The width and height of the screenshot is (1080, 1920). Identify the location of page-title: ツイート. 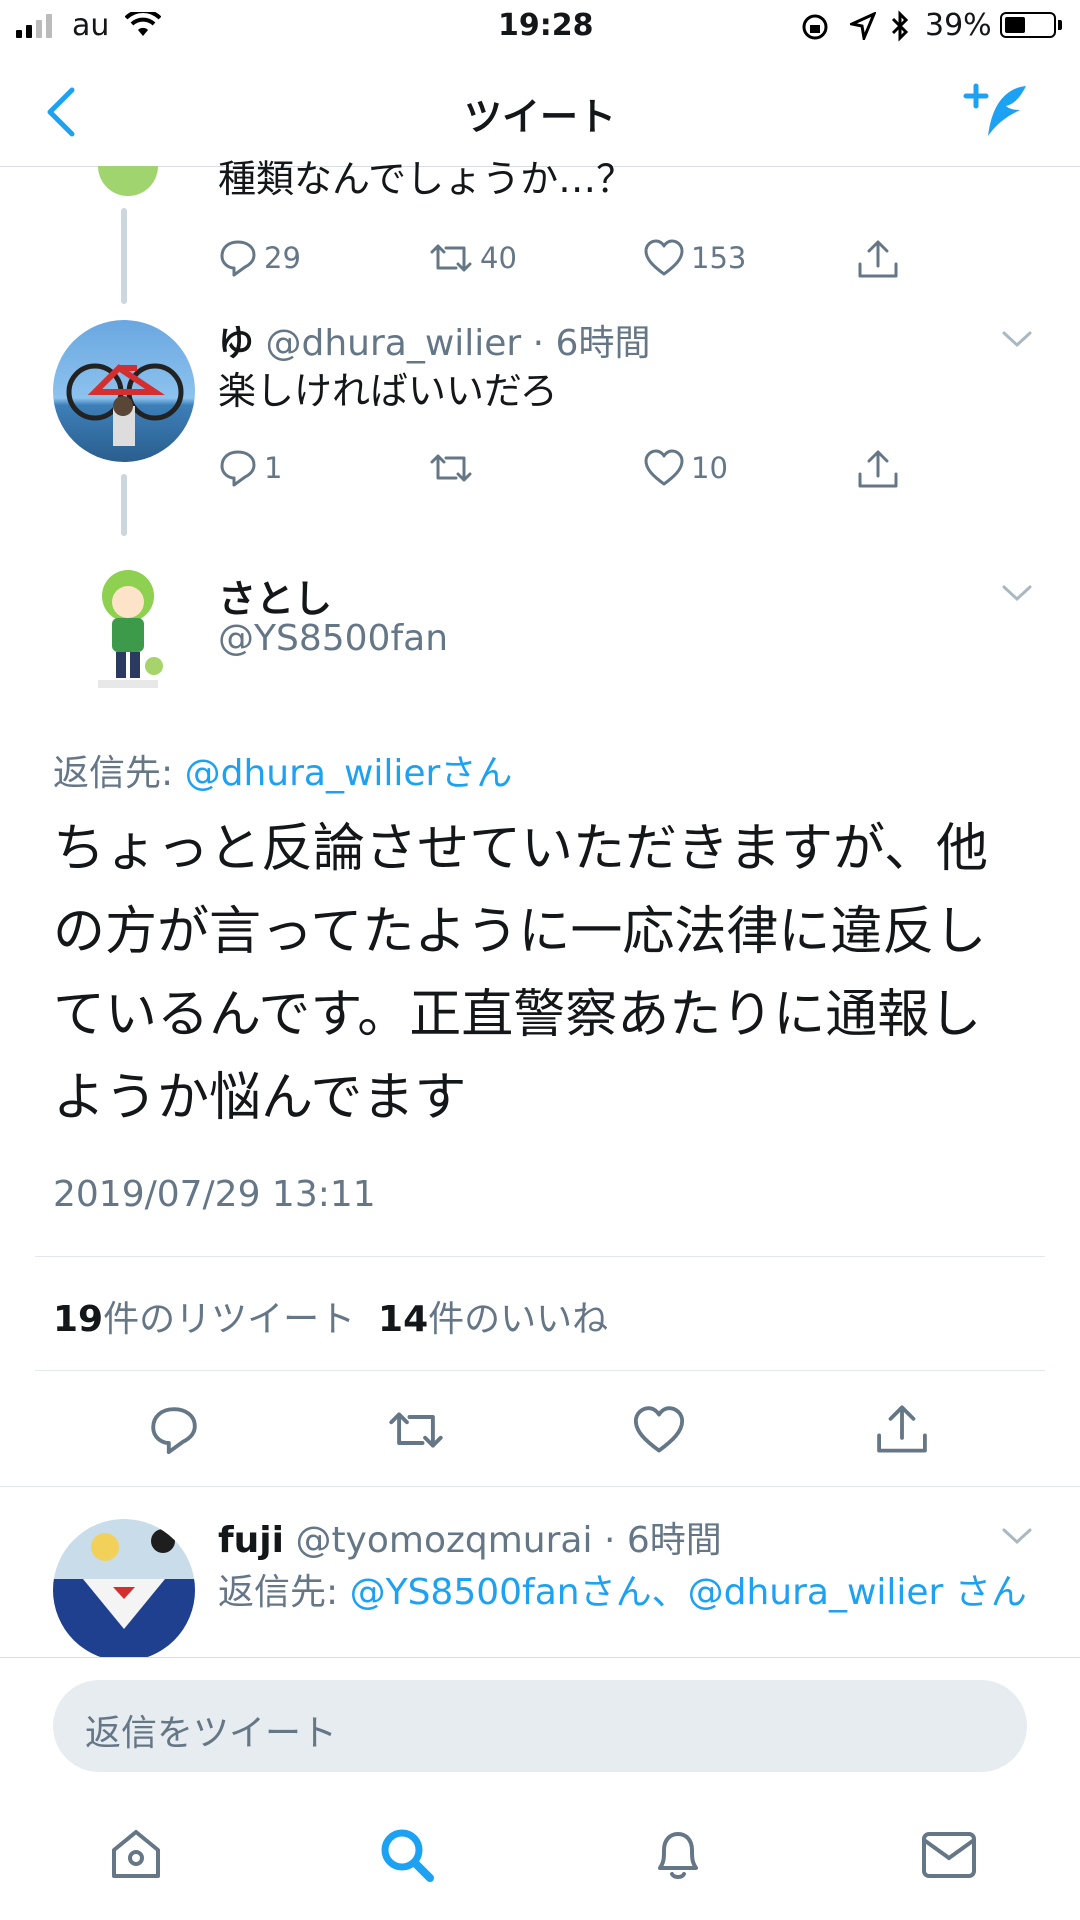
(539, 117).